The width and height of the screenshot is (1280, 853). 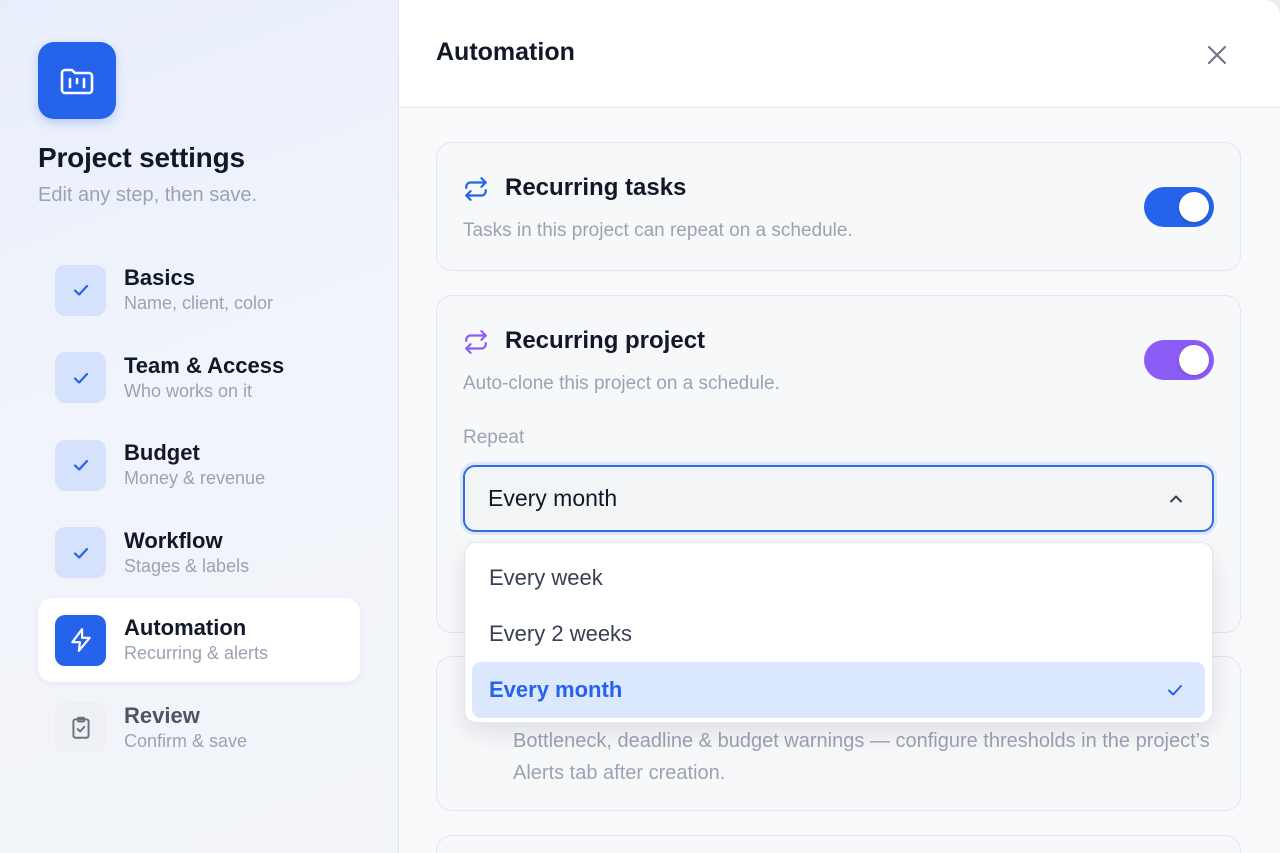 What do you see at coordinates (148, 195) in the screenshot?
I see `sidebar-subtitle: Edit any step, then save.` at bounding box center [148, 195].